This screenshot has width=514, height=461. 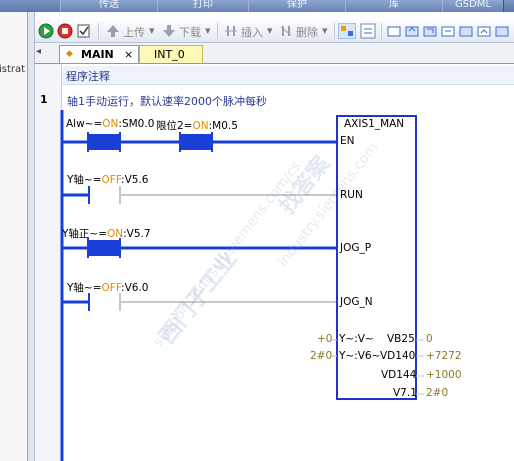 I want to click on contact-label-m05: 限位2=ON:M0.5, so click(x=197, y=126).